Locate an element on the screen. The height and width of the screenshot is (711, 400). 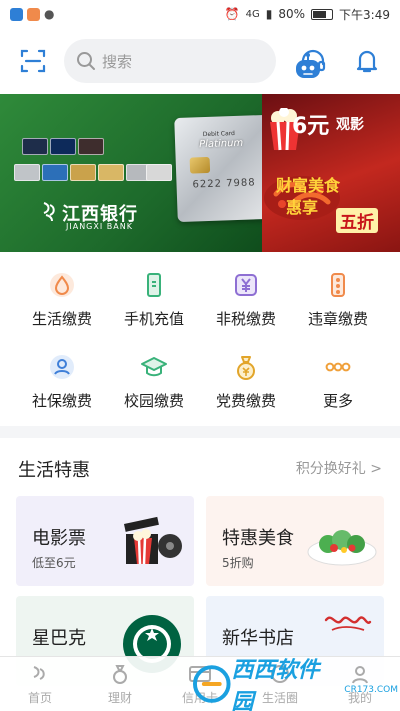
deal-subtitle: 低至6元 is located at coordinates (54, 563).